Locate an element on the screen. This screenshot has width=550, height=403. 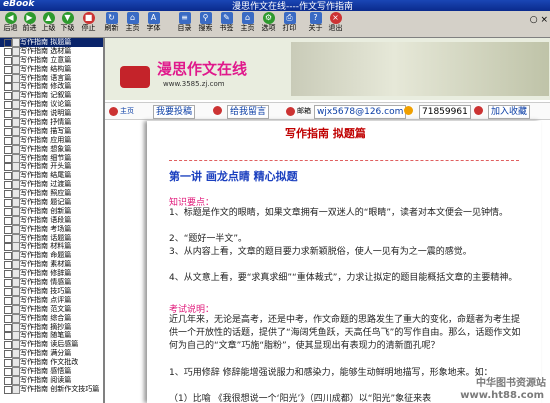
sidebar-item: 写作指南 修辞篇 is located at coordinates (51, 274).